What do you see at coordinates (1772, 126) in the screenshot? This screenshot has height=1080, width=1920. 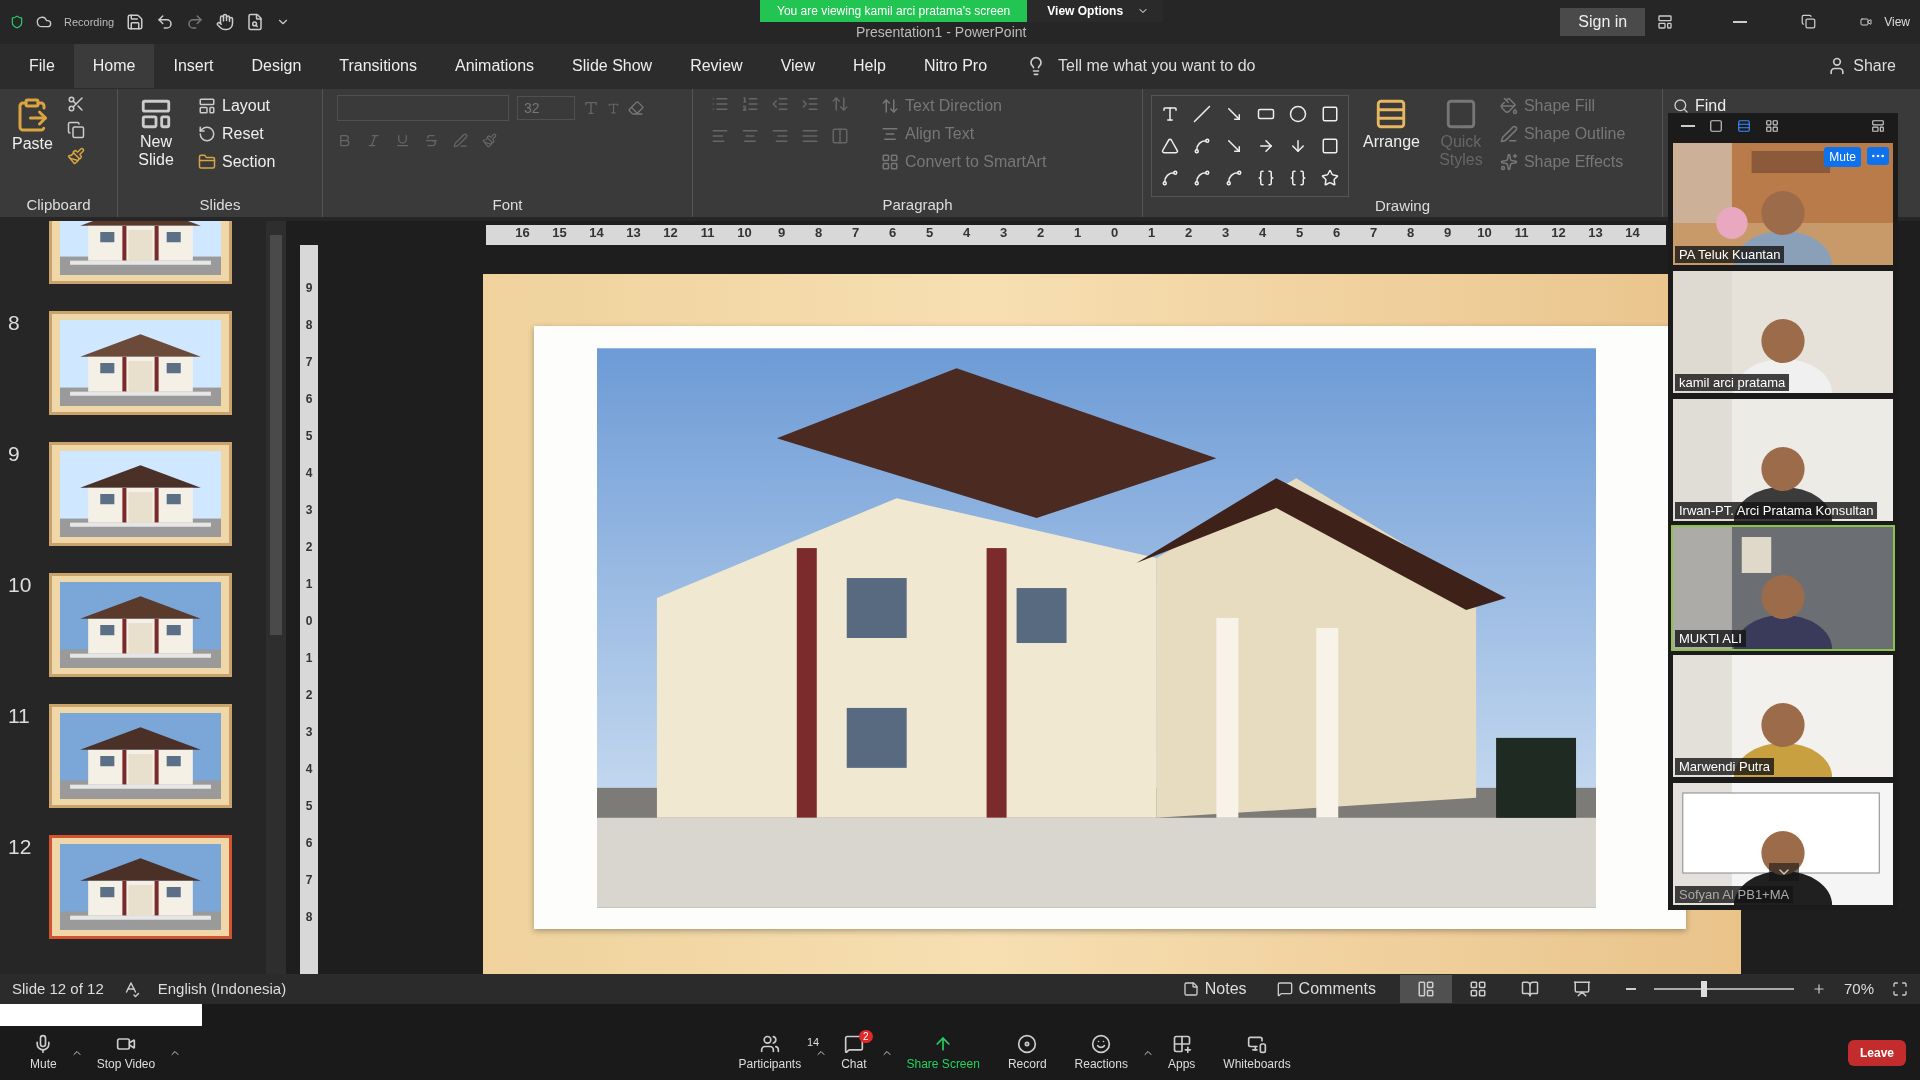 I see `gallery-view-icon` at bounding box center [1772, 126].